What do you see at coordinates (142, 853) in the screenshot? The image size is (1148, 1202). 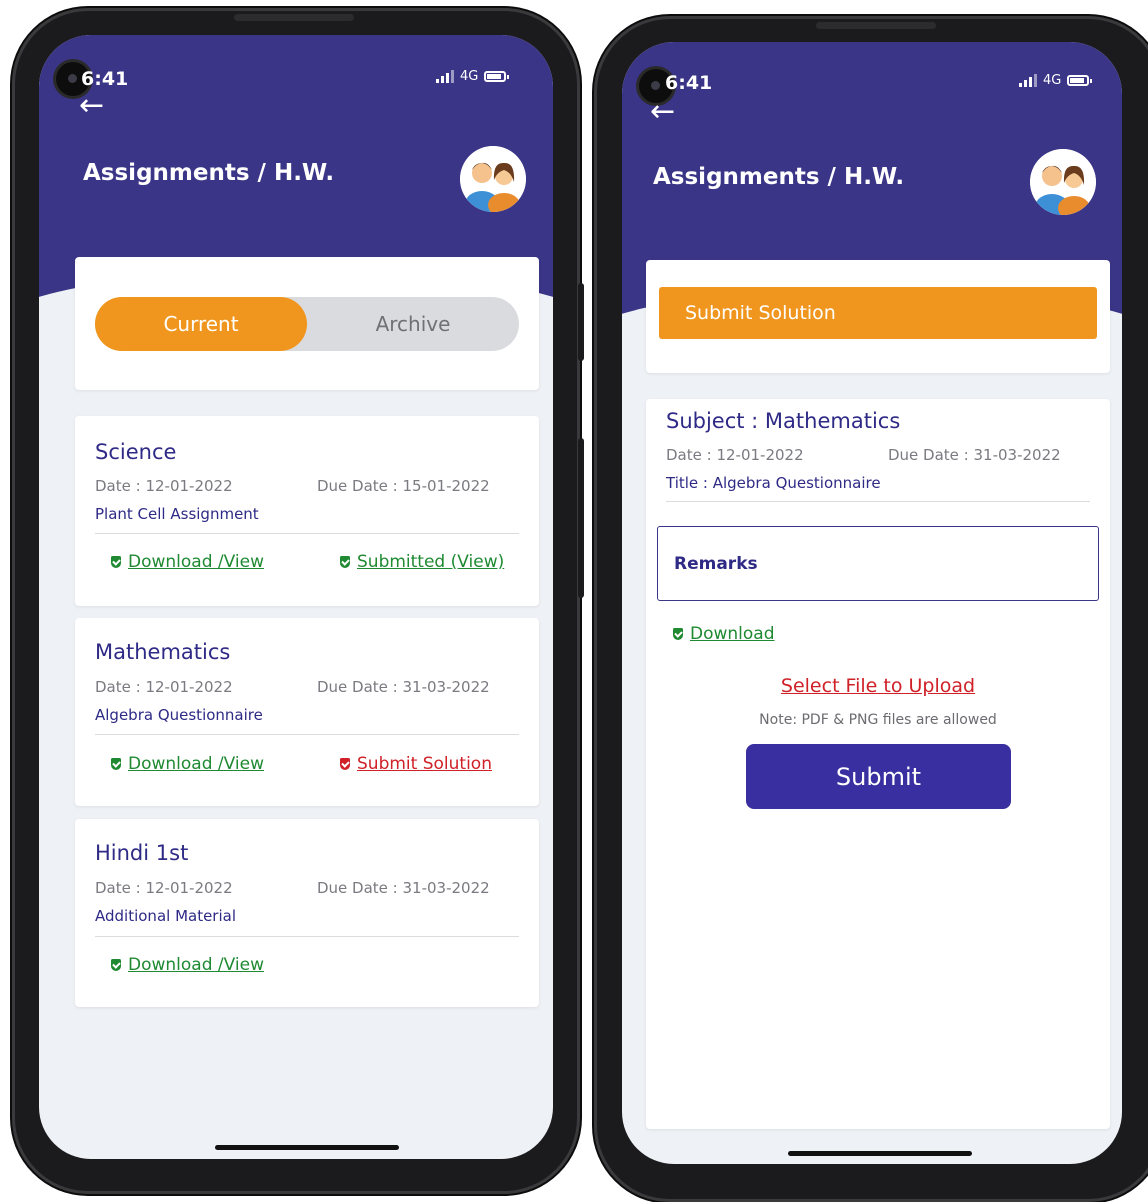 I see `assignment-subject: Hindi 1st` at bounding box center [142, 853].